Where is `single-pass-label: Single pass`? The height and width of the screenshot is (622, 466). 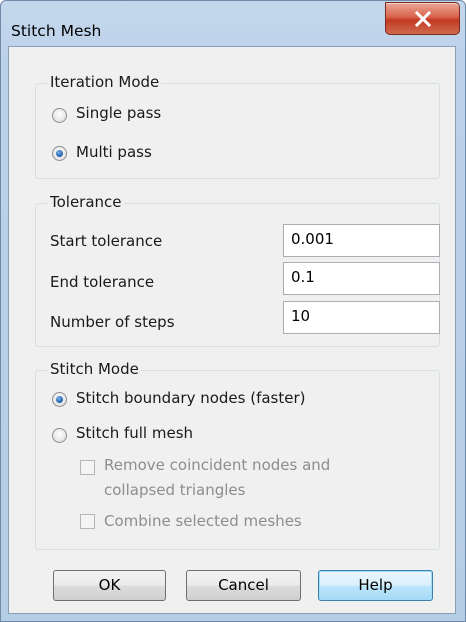
single-pass-label: Single pass is located at coordinates (118, 113).